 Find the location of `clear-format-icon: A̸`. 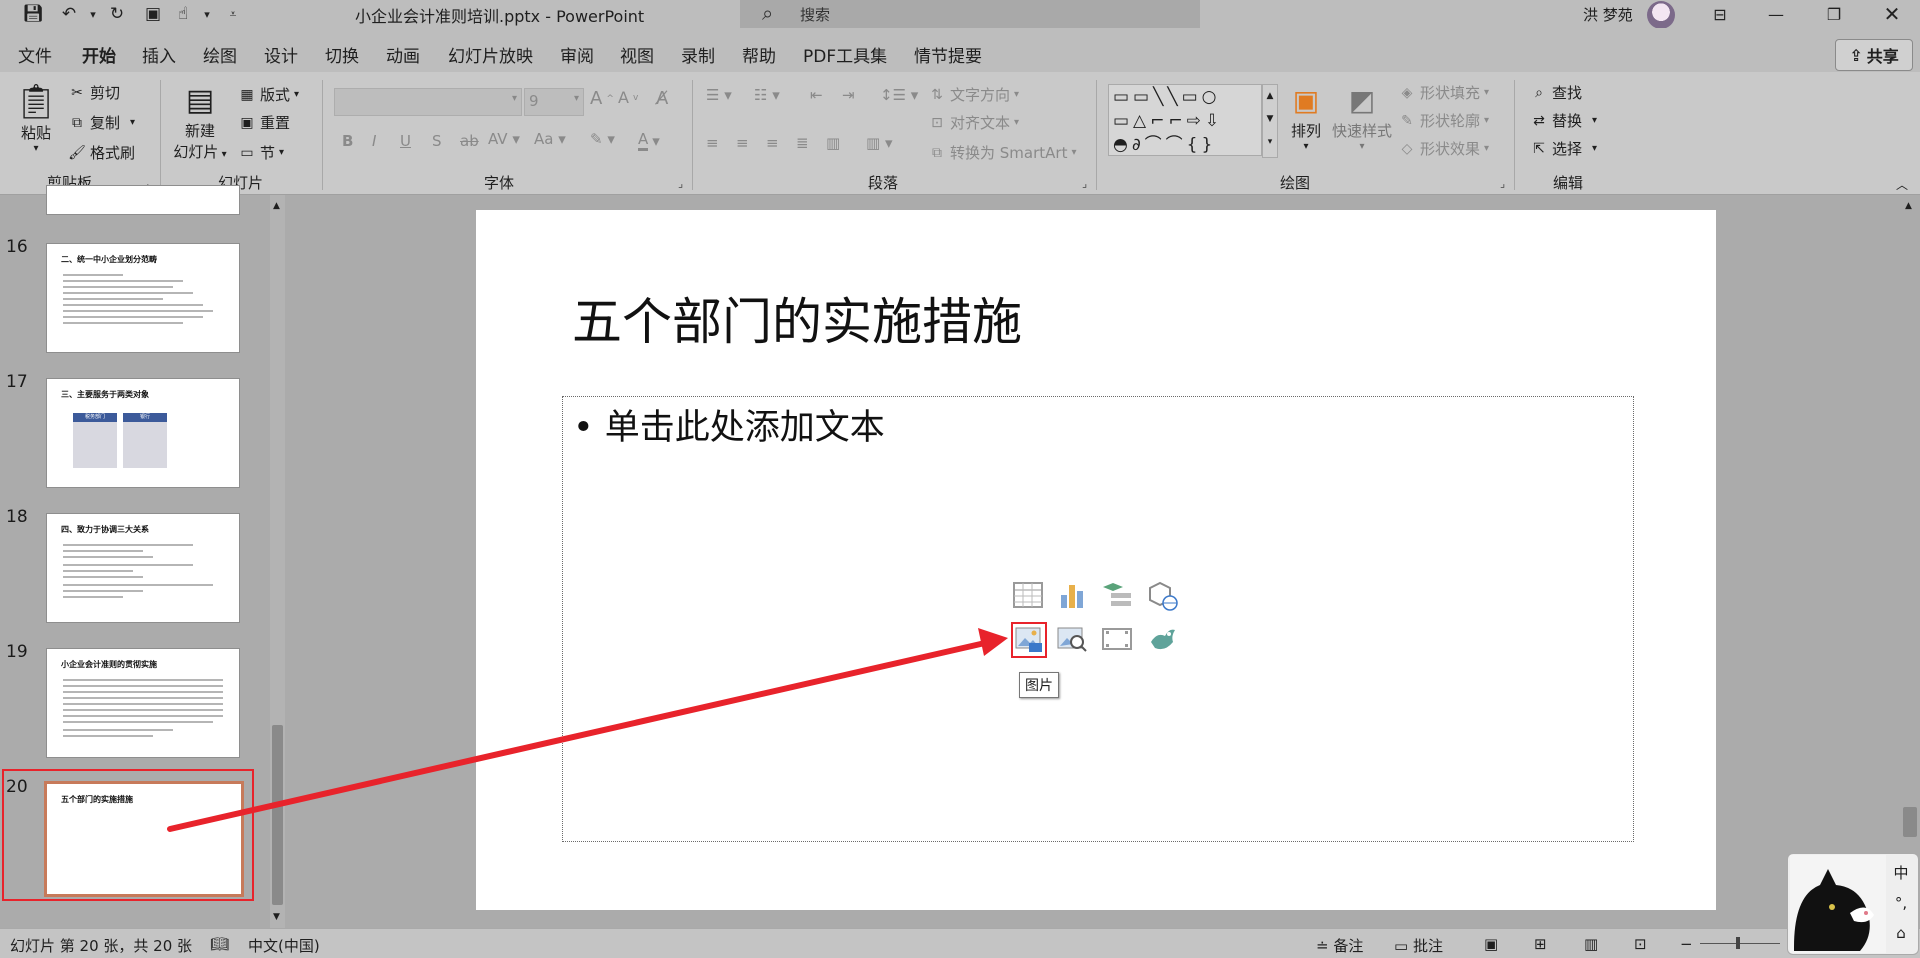

clear-format-icon: A̸ is located at coordinates (662, 98).